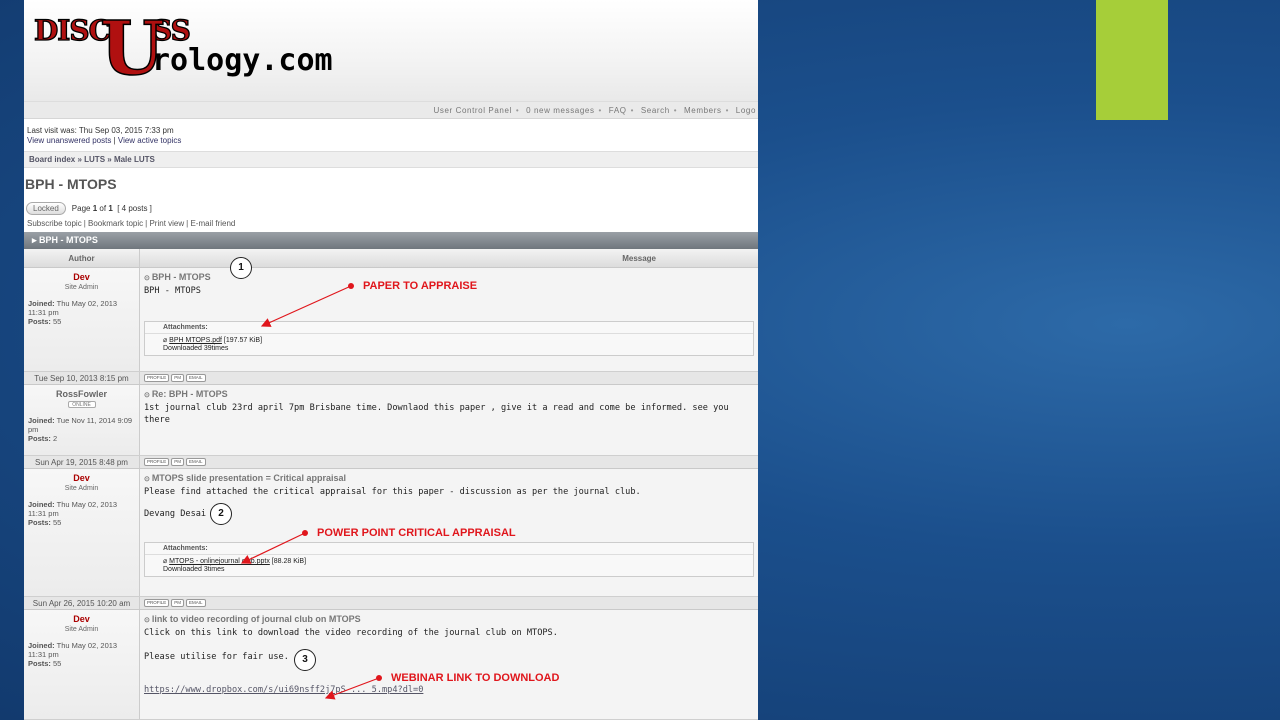  I want to click on subscribe-topic-link: Subscribe topic, so click(54, 223).